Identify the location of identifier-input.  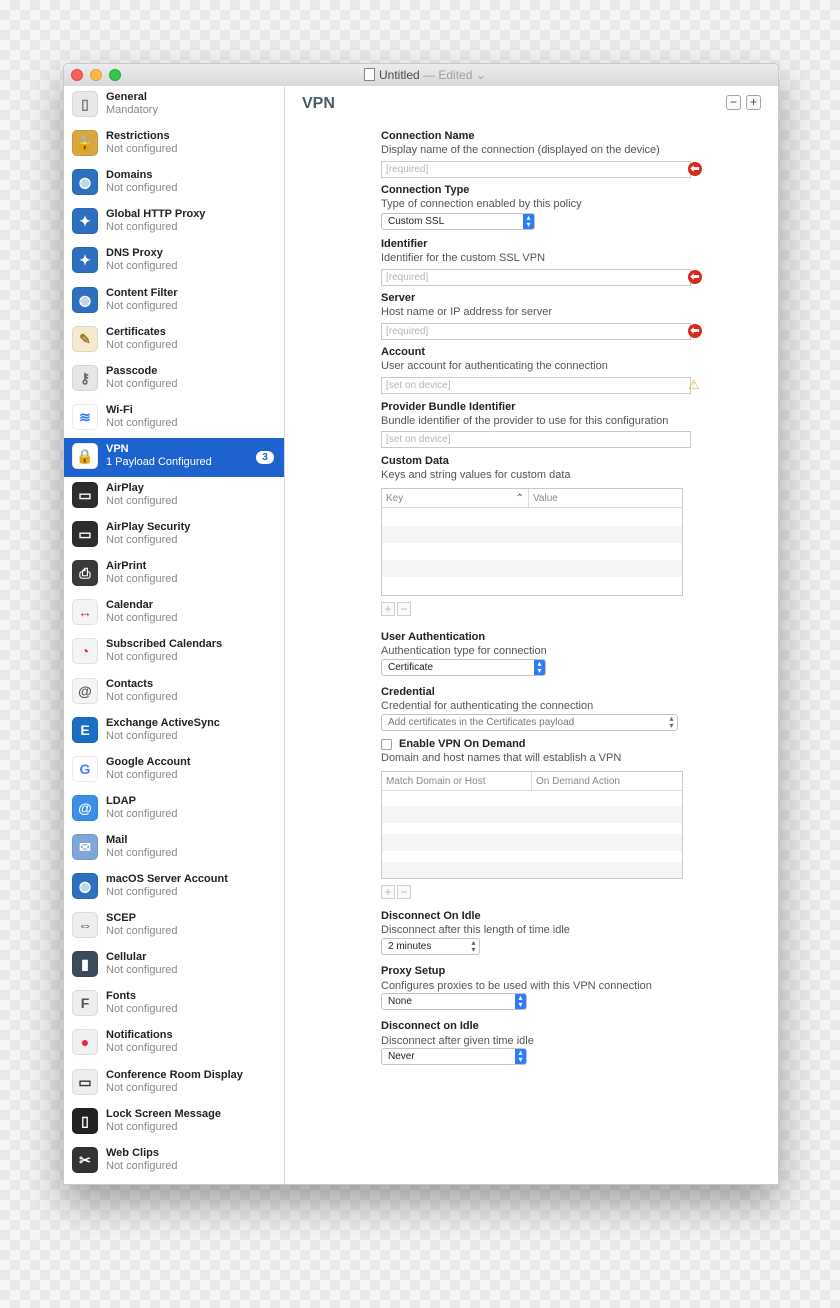
(536, 277).